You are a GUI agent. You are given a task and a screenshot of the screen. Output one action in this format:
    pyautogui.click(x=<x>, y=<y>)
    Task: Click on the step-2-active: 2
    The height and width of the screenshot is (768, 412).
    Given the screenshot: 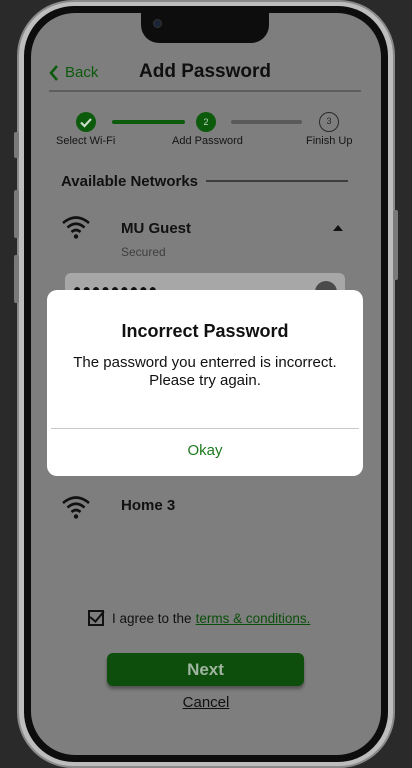 What is the action you would take?
    pyautogui.click(x=206, y=122)
    